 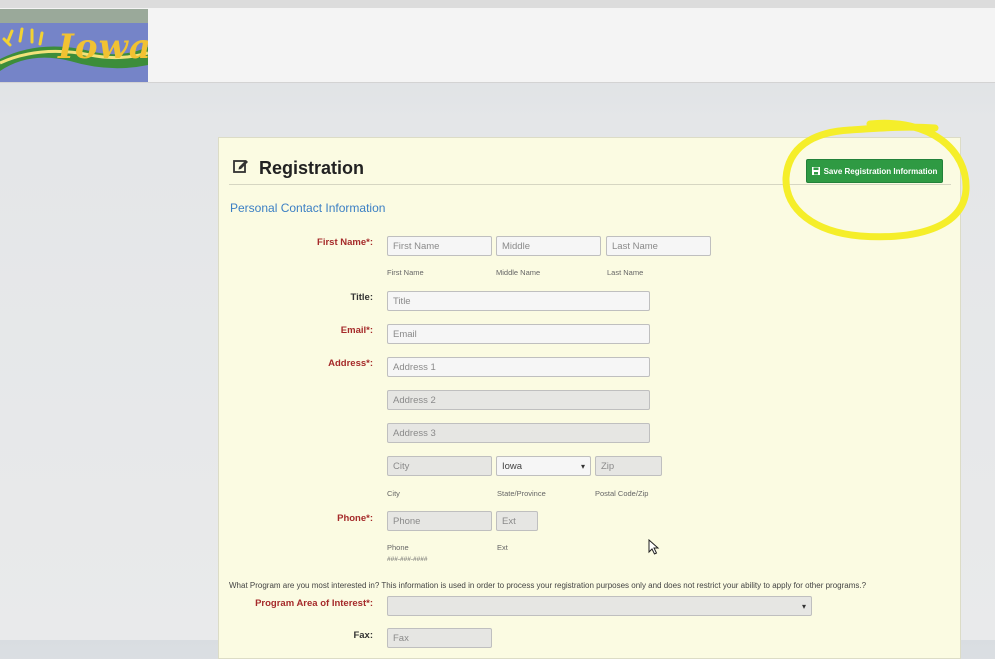 What do you see at coordinates (103, 47) in the screenshot?
I see `logo-text: Iowa` at bounding box center [103, 47].